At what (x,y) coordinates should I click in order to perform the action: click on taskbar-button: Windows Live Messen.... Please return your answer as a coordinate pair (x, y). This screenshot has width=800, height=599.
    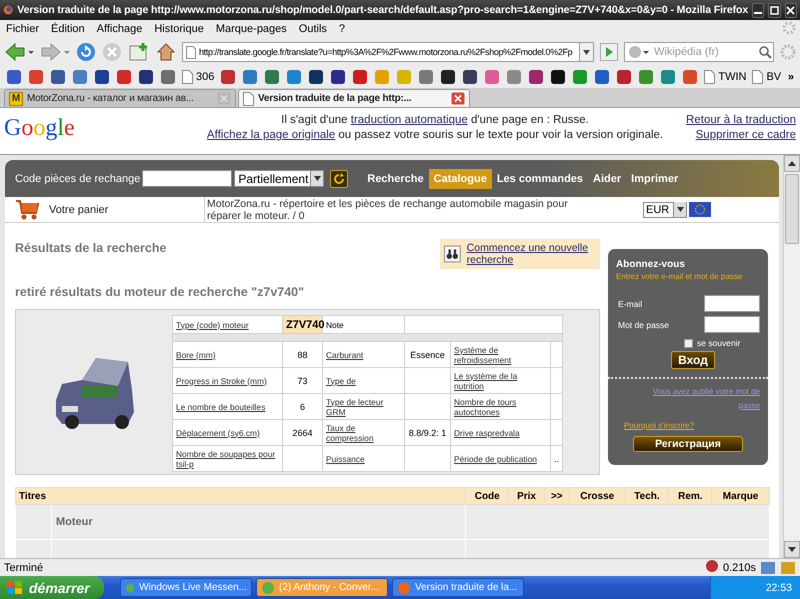
    Looking at the image, I should click on (186, 587).